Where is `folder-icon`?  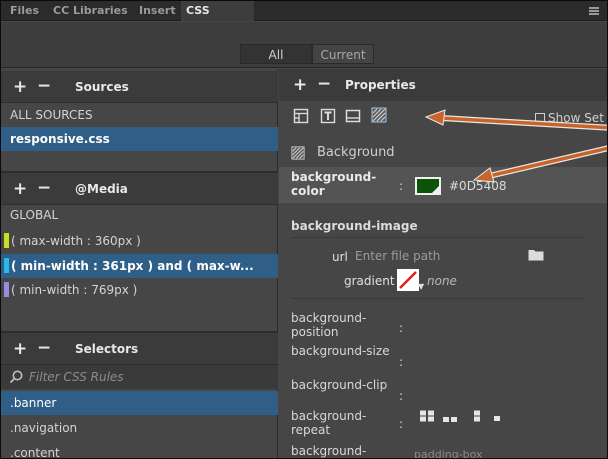
folder-icon is located at coordinates (536, 254).